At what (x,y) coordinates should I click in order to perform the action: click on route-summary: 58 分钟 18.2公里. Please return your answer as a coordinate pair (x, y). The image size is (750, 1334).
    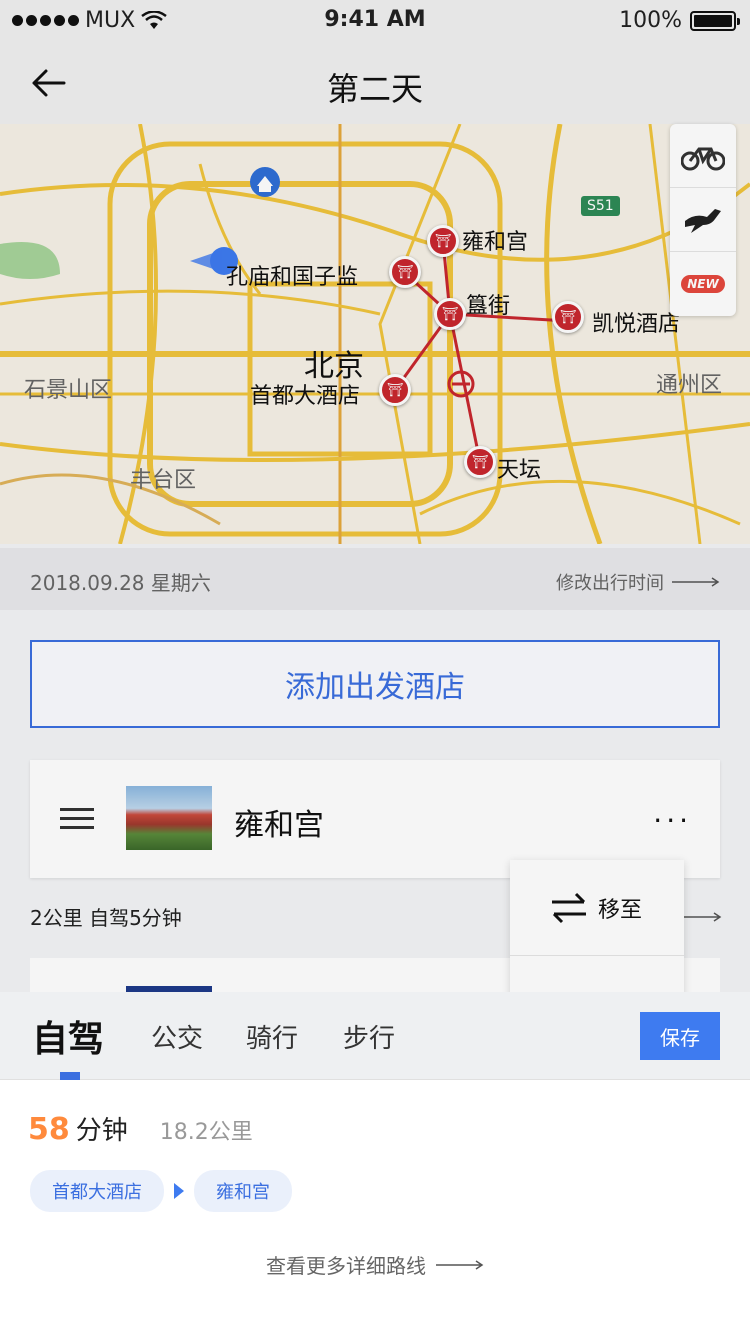
    Looking at the image, I should click on (140, 1128).